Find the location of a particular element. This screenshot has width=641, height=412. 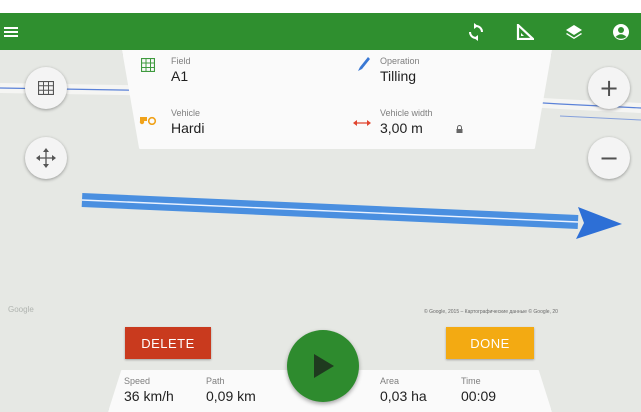

time-value: 00:09 is located at coordinates (479, 396).